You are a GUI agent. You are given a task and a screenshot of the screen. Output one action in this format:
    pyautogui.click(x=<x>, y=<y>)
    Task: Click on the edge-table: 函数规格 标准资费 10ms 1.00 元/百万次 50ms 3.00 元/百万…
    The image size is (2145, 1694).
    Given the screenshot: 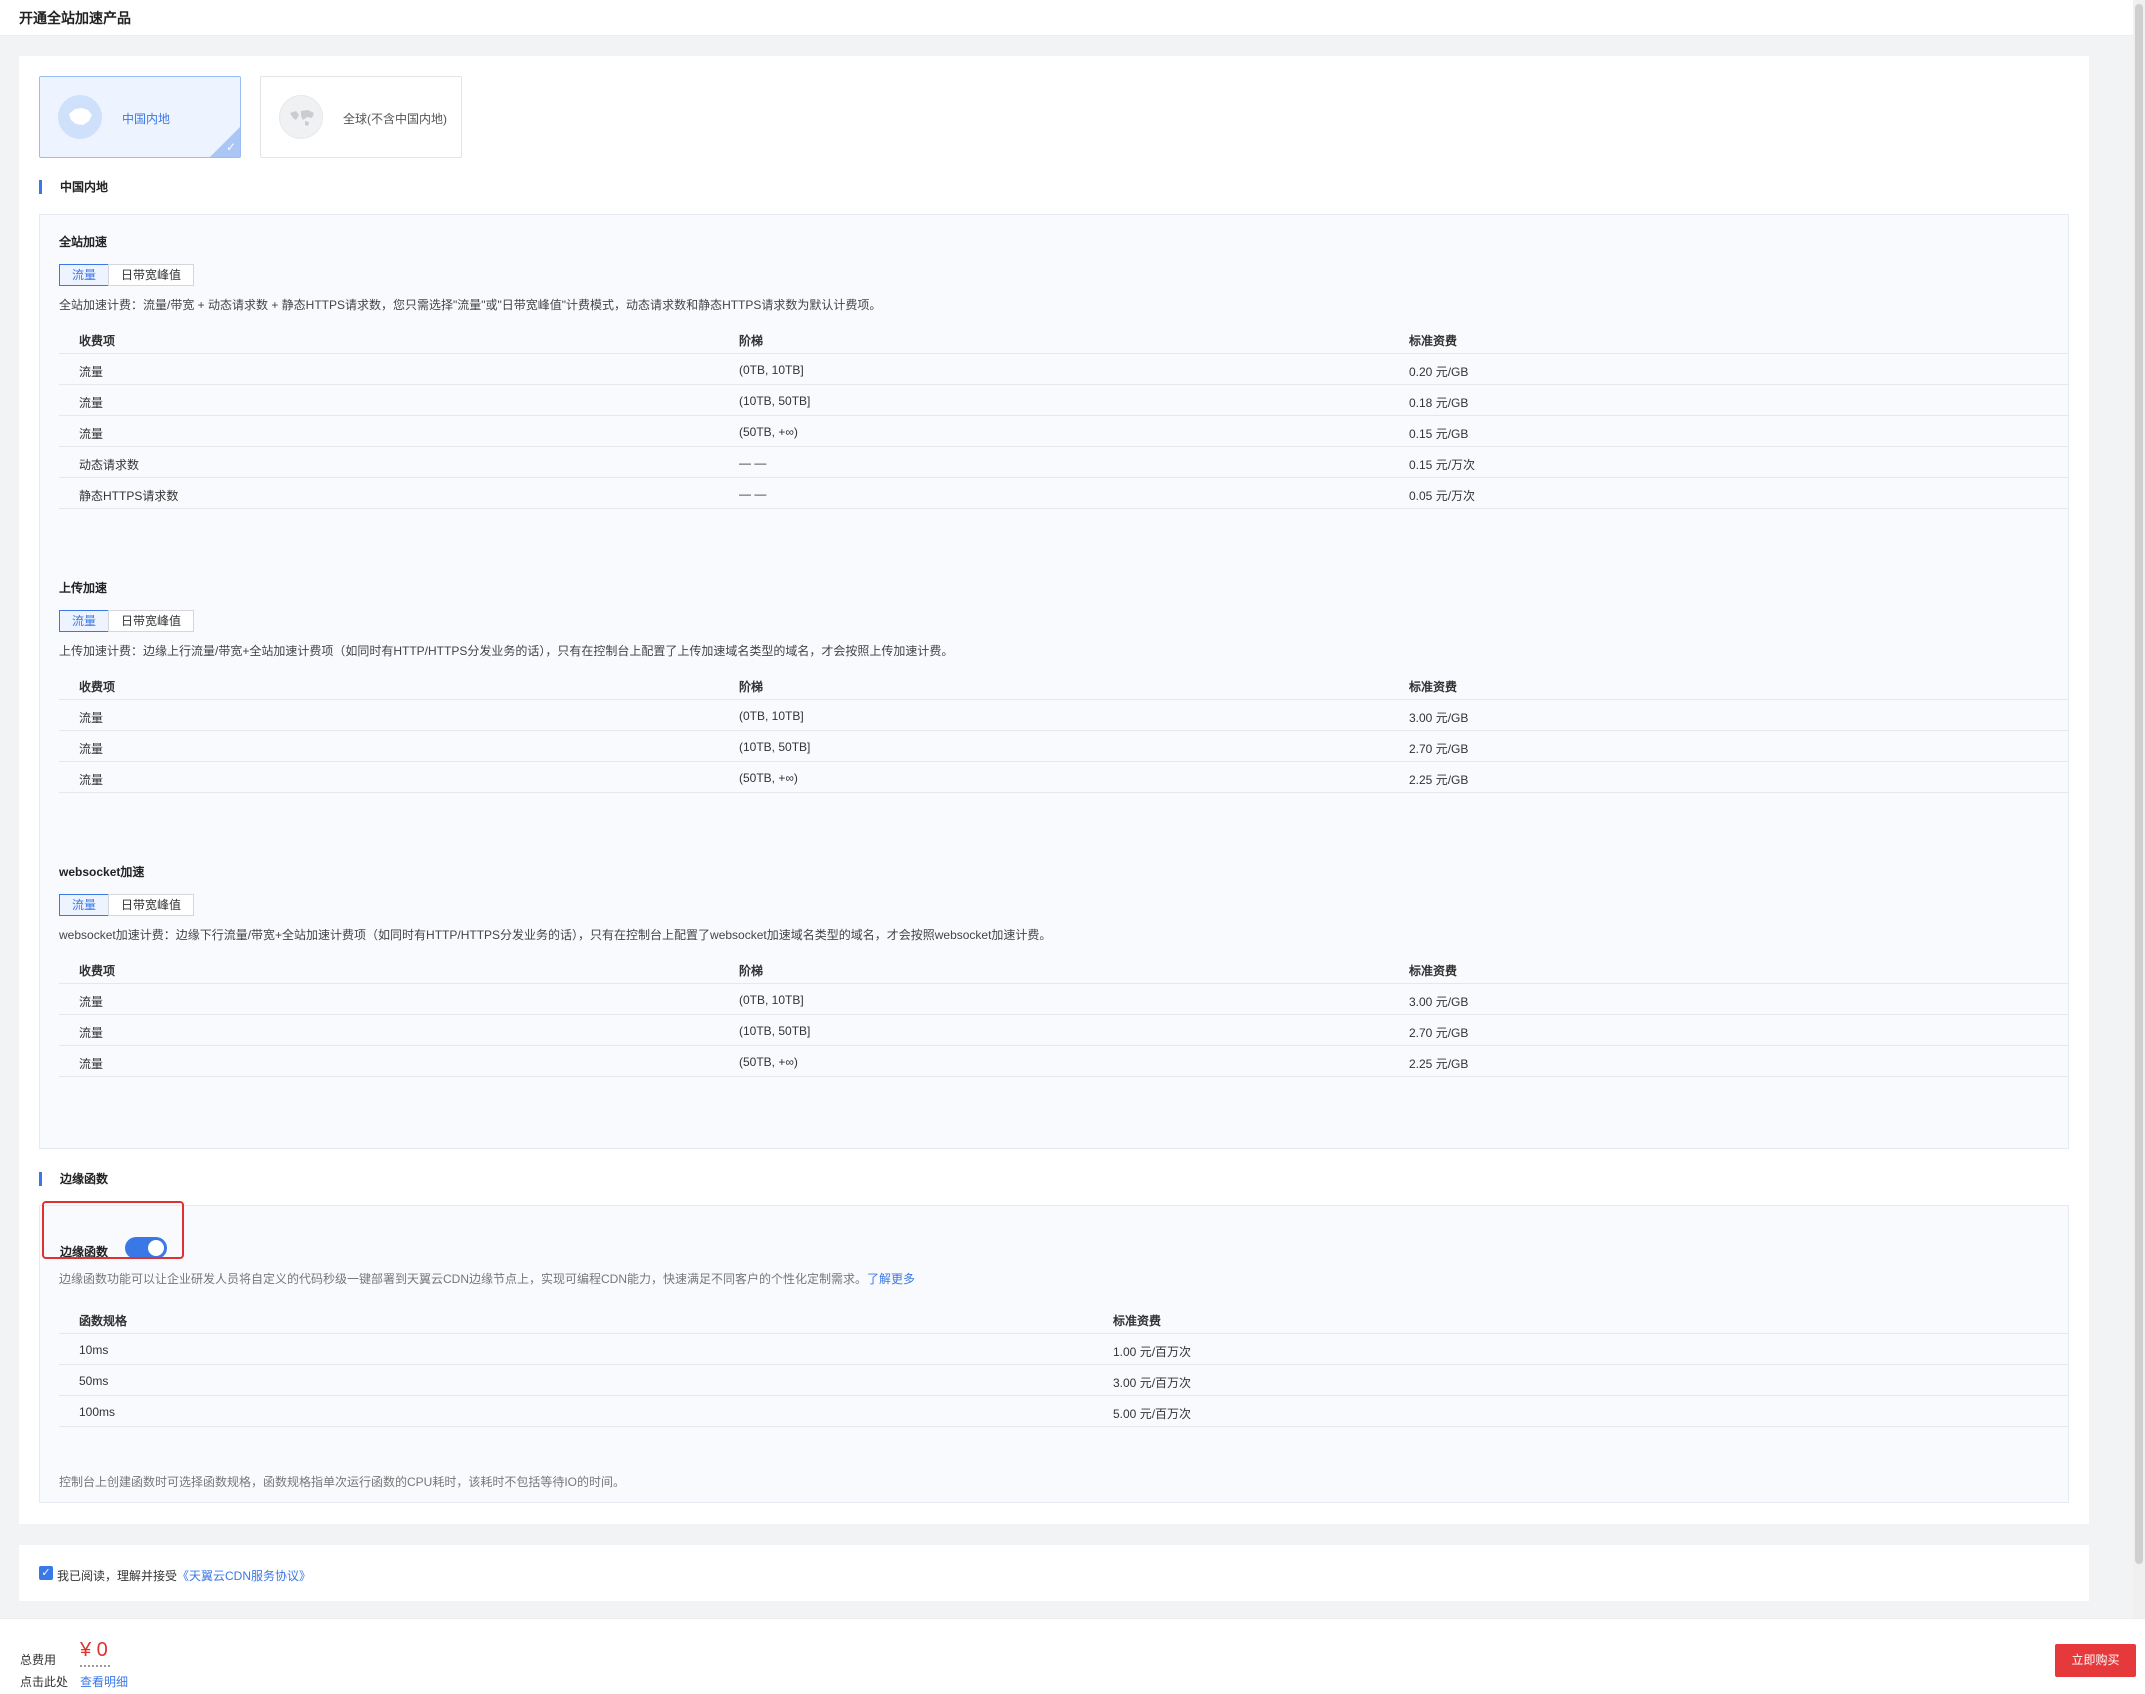 What is the action you would take?
    pyautogui.click(x=1064, y=1364)
    